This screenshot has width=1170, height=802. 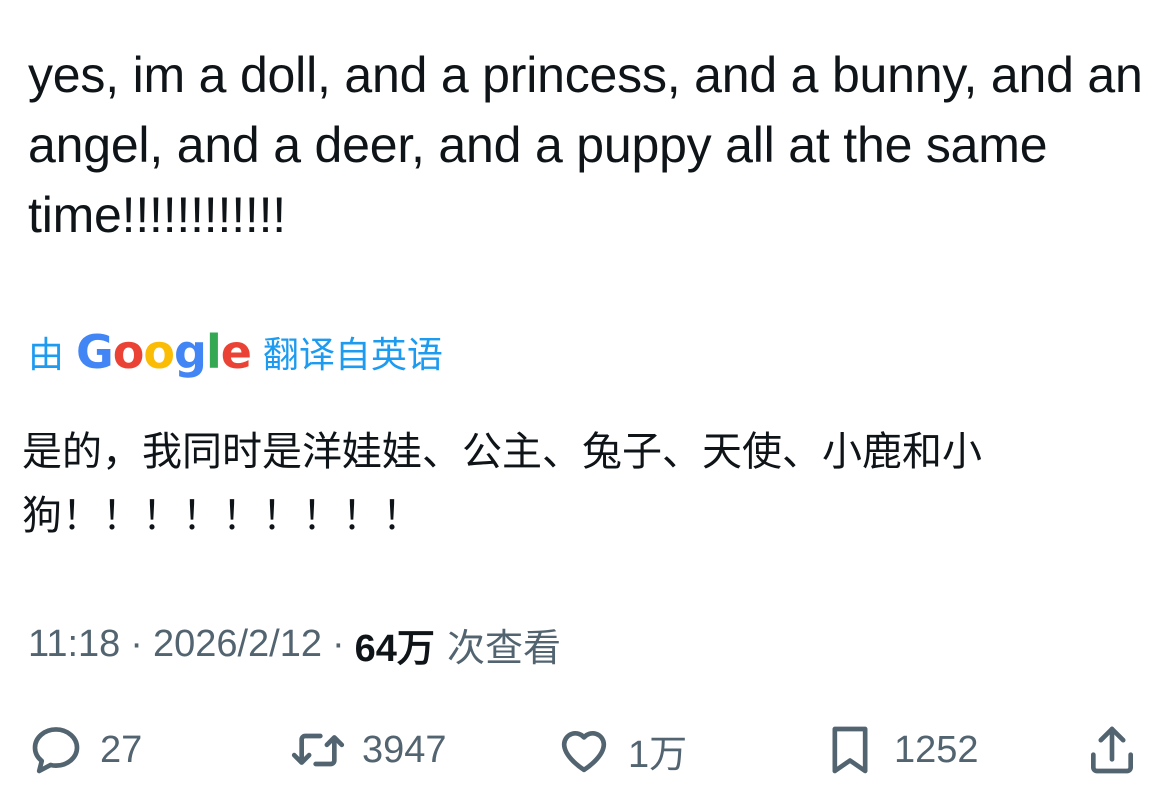 What do you see at coordinates (237, 644) in the screenshot?
I see `tweet-date: 2026/2/12` at bounding box center [237, 644].